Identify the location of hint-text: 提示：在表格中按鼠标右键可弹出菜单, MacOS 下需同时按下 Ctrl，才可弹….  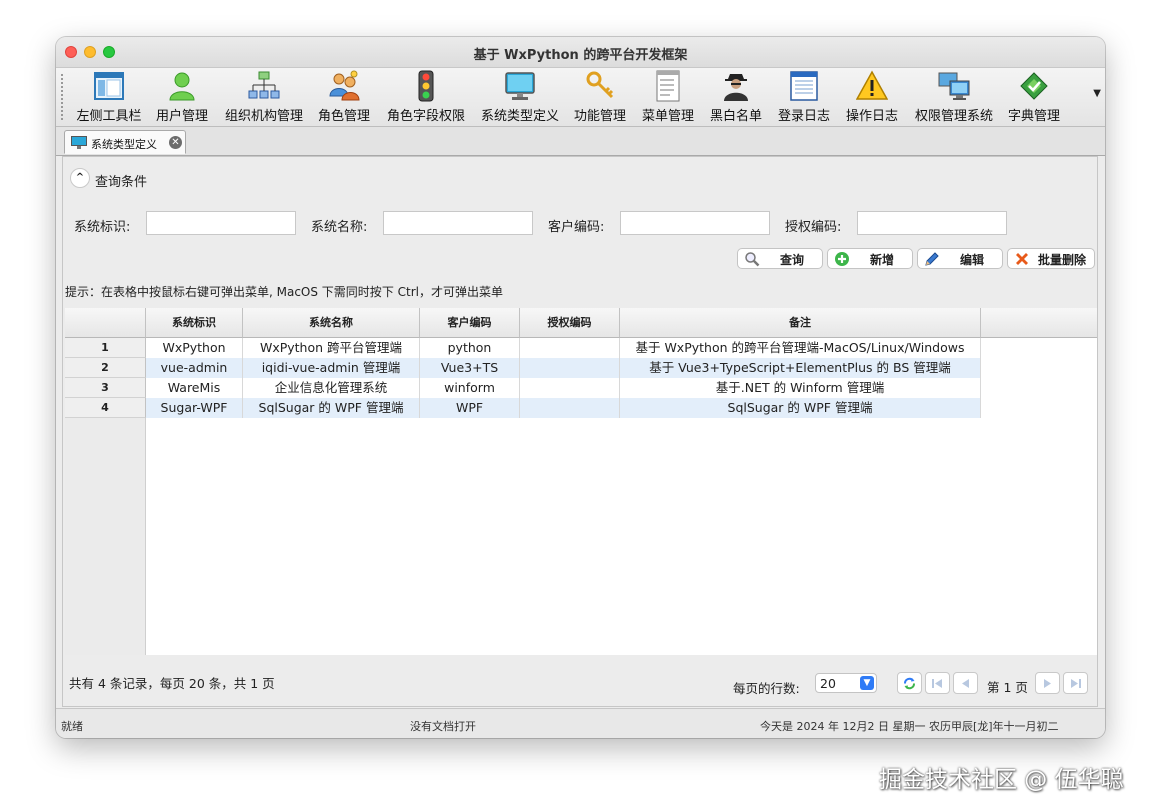
(284, 292).